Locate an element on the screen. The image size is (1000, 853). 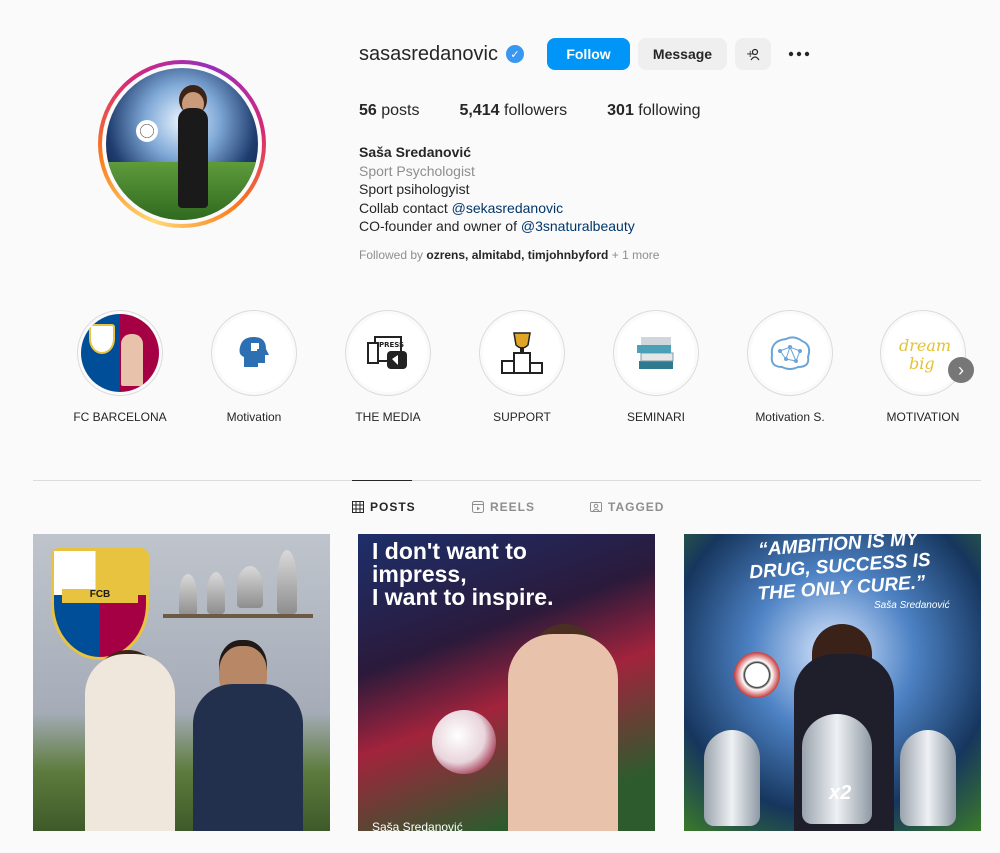
highlight-support: SUPPORT is located at coordinates (522, 367).